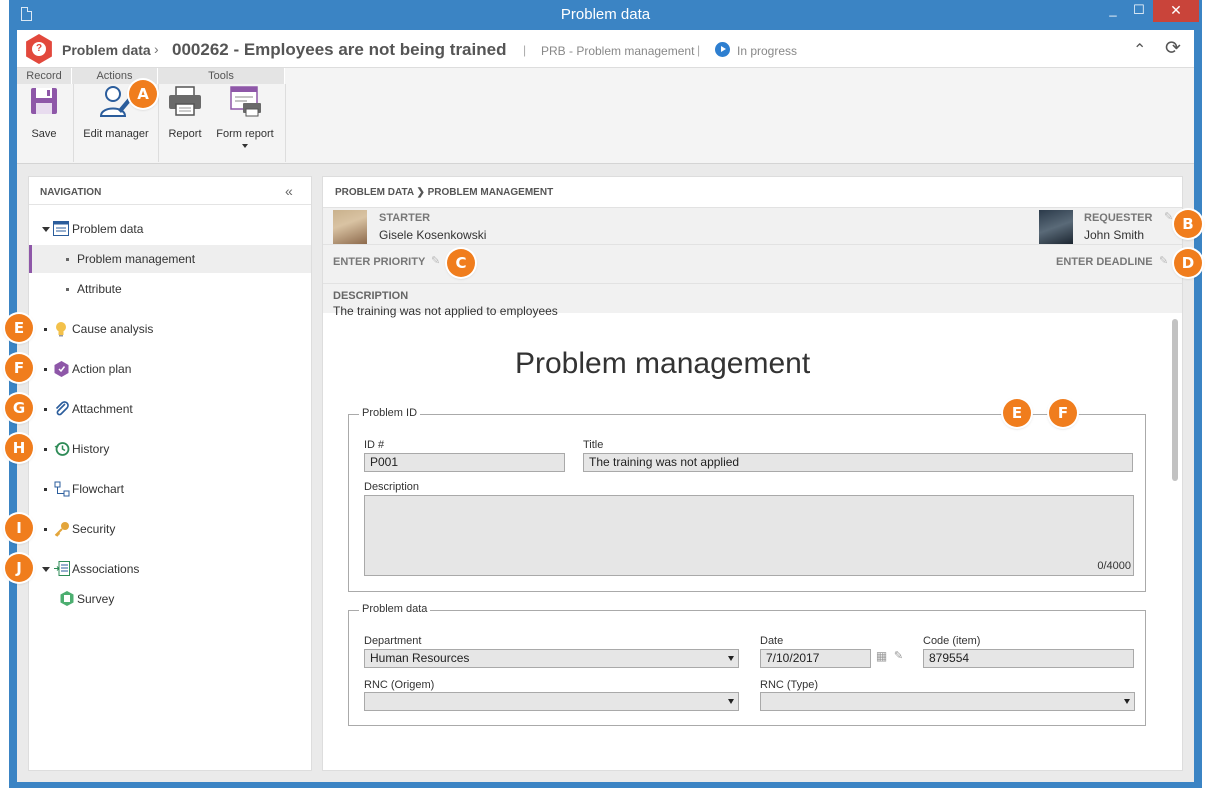 The width and height of the screenshot is (1209, 790). What do you see at coordinates (44, 101) in the screenshot?
I see `floppy-disk-icon` at bounding box center [44, 101].